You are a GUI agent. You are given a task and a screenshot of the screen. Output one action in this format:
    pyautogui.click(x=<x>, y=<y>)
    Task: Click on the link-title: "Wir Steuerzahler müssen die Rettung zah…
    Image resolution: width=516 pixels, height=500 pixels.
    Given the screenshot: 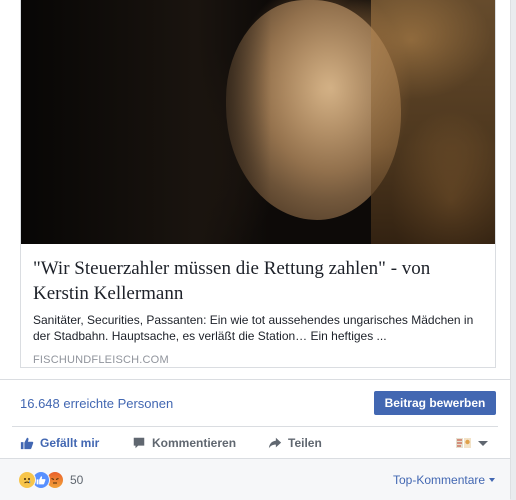 What is the action you would take?
    pyautogui.click(x=259, y=281)
    